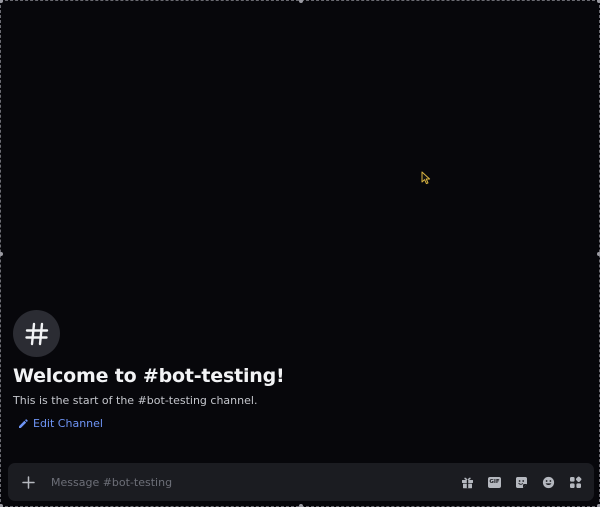 The image size is (600, 507). What do you see at coordinates (149, 376) in the screenshot?
I see `welcome-title: Welcome to #bot-testing!` at bounding box center [149, 376].